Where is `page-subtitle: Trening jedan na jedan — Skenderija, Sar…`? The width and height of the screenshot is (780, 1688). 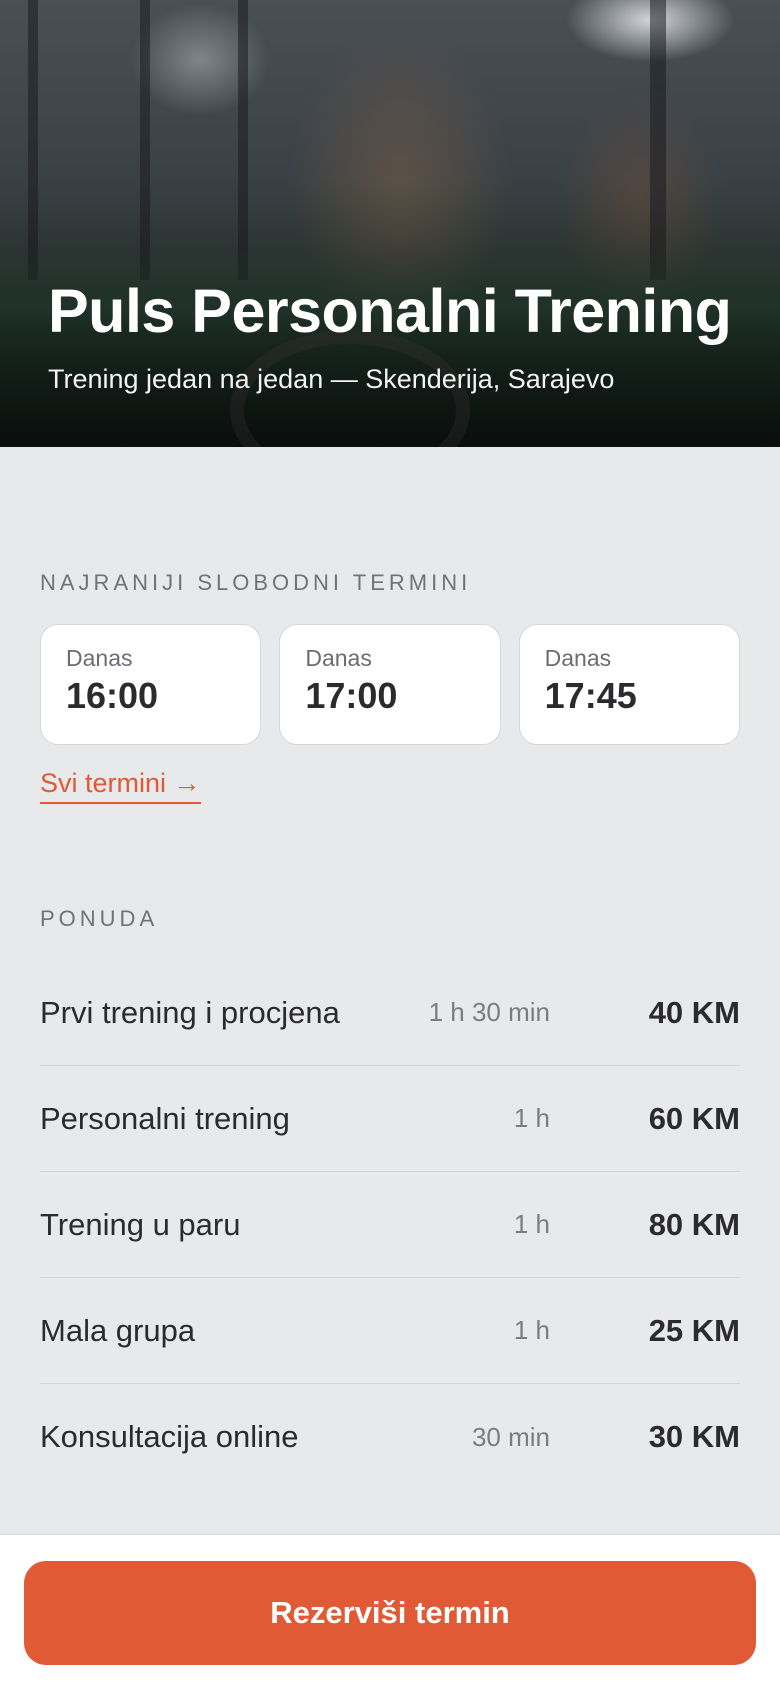 page-subtitle: Trening jedan na jedan — Skenderija, Sar… is located at coordinates (331, 379).